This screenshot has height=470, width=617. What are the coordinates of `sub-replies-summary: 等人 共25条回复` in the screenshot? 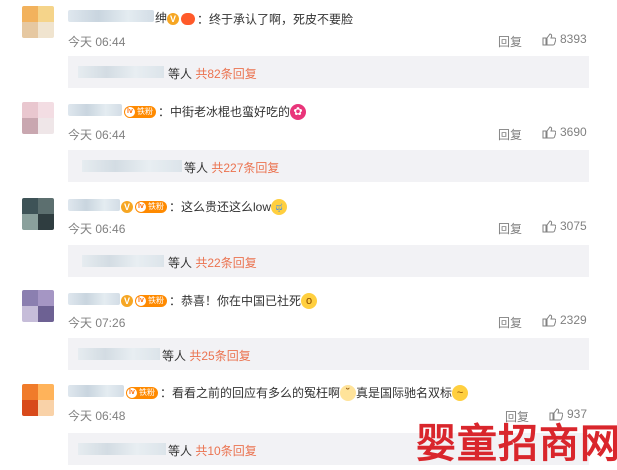 It's located at (206, 355).